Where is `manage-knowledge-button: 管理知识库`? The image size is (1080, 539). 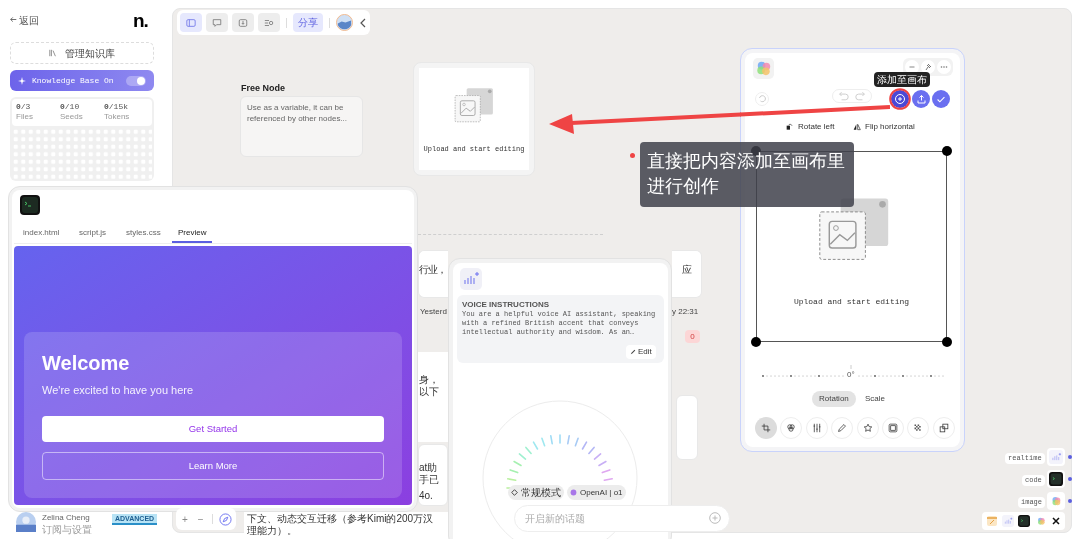 manage-knowledge-button: 管理知识库 is located at coordinates (82, 53).